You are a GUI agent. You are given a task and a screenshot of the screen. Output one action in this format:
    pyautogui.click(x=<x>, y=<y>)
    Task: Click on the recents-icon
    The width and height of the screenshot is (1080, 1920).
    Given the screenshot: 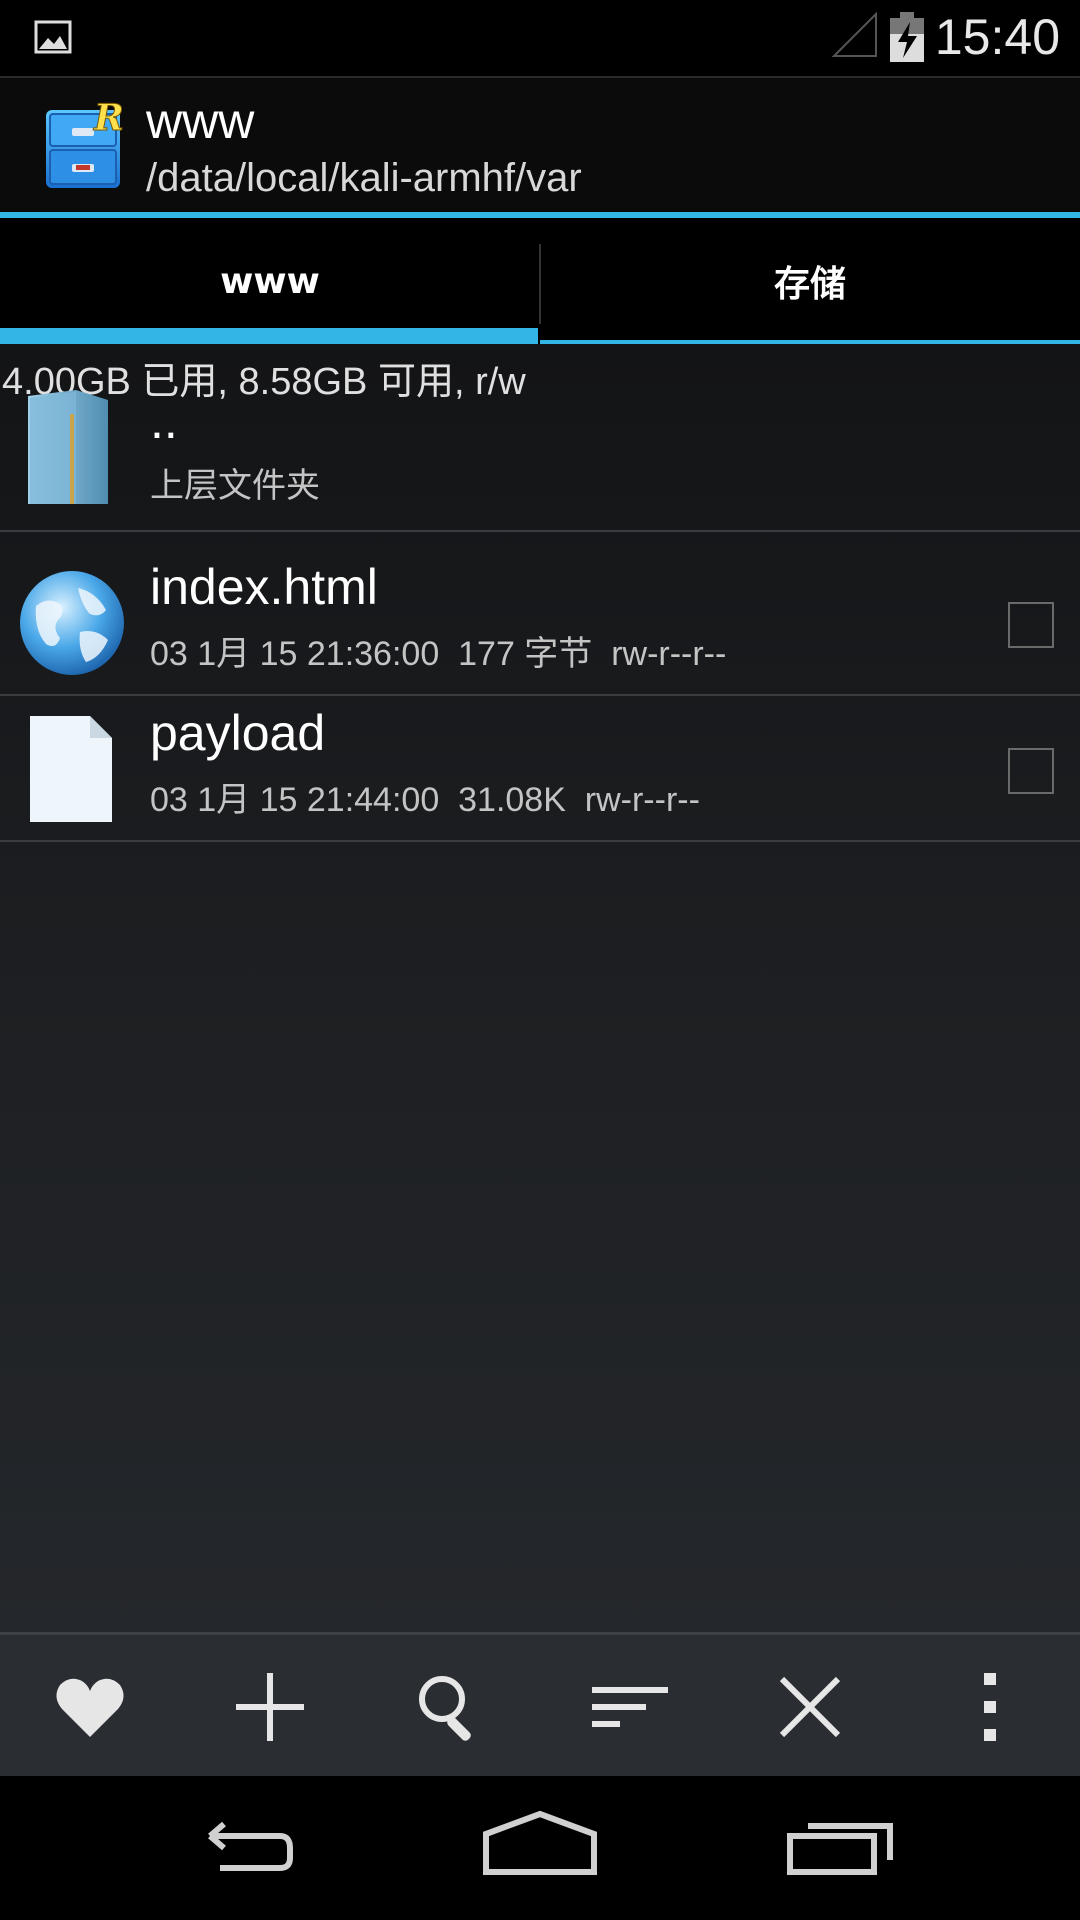 What is the action you would take?
    pyautogui.click(x=840, y=1849)
    